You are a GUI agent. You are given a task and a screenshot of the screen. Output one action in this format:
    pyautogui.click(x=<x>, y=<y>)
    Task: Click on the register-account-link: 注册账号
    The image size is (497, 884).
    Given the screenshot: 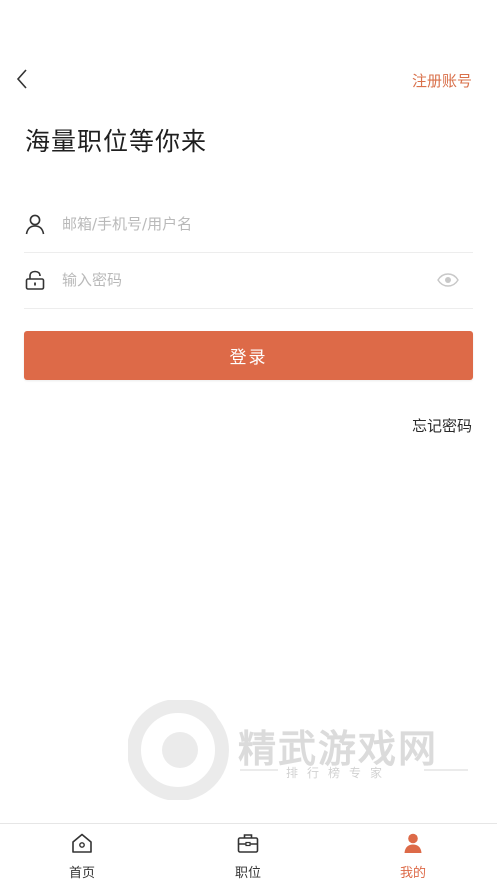 What is the action you would take?
    pyautogui.click(x=442, y=80)
    